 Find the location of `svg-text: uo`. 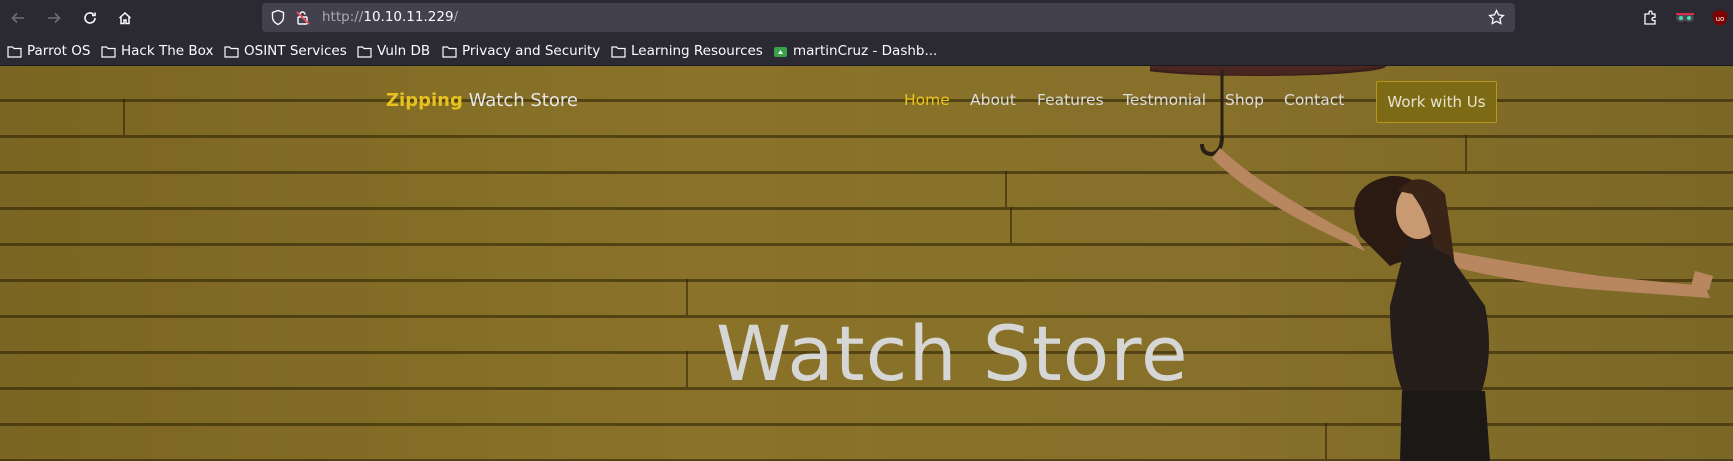

svg-text: uo is located at coordinates (1720, 19).